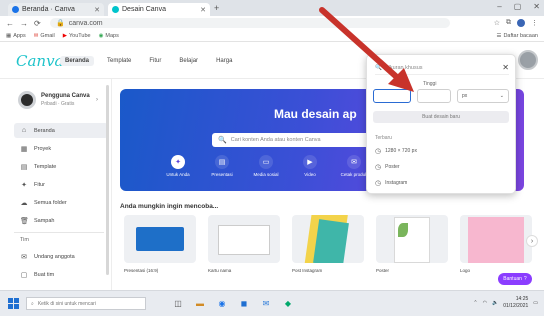  Describe the element at coordinates (10, 23) in the screenshot. I see `back-icon: ←` at that location.